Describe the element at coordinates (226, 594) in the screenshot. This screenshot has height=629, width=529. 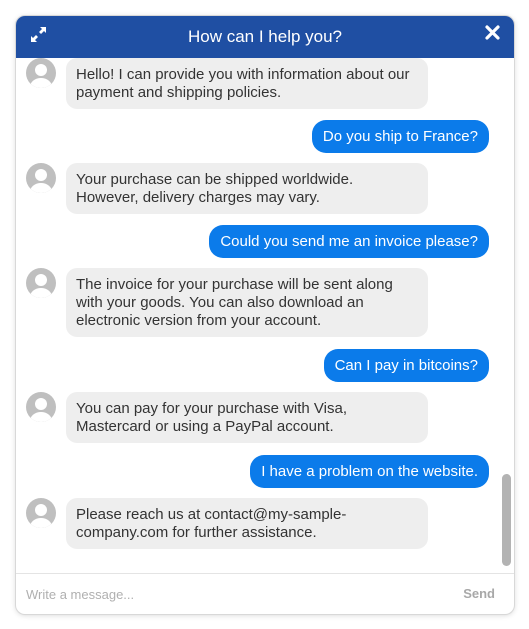
I see `message-input` at that location.